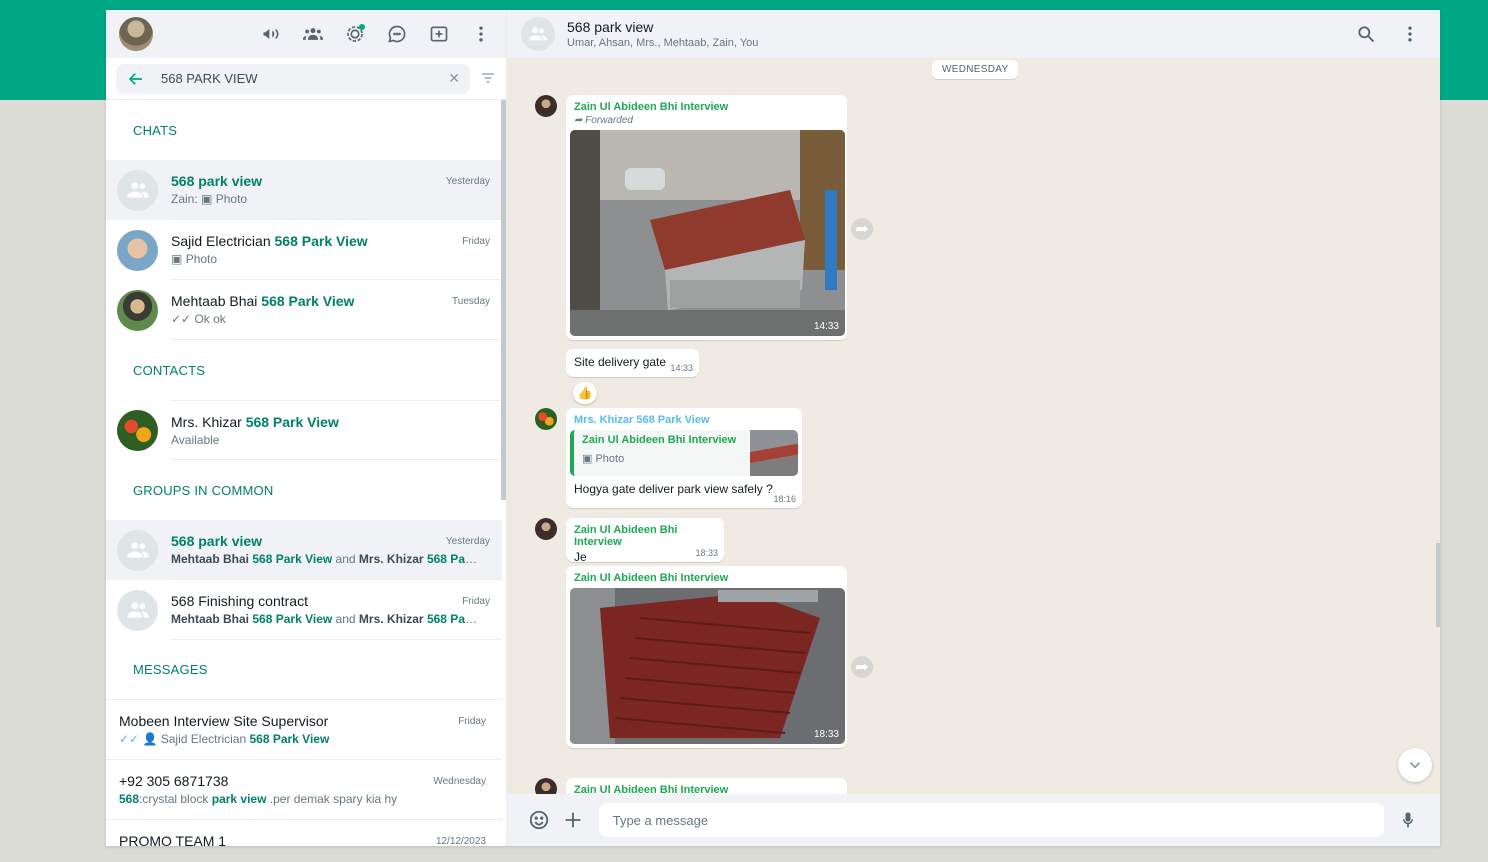  I want to click on chat-result-item: 568 park view Zain: ▣ Photo Yesterday, so click(304, 190).